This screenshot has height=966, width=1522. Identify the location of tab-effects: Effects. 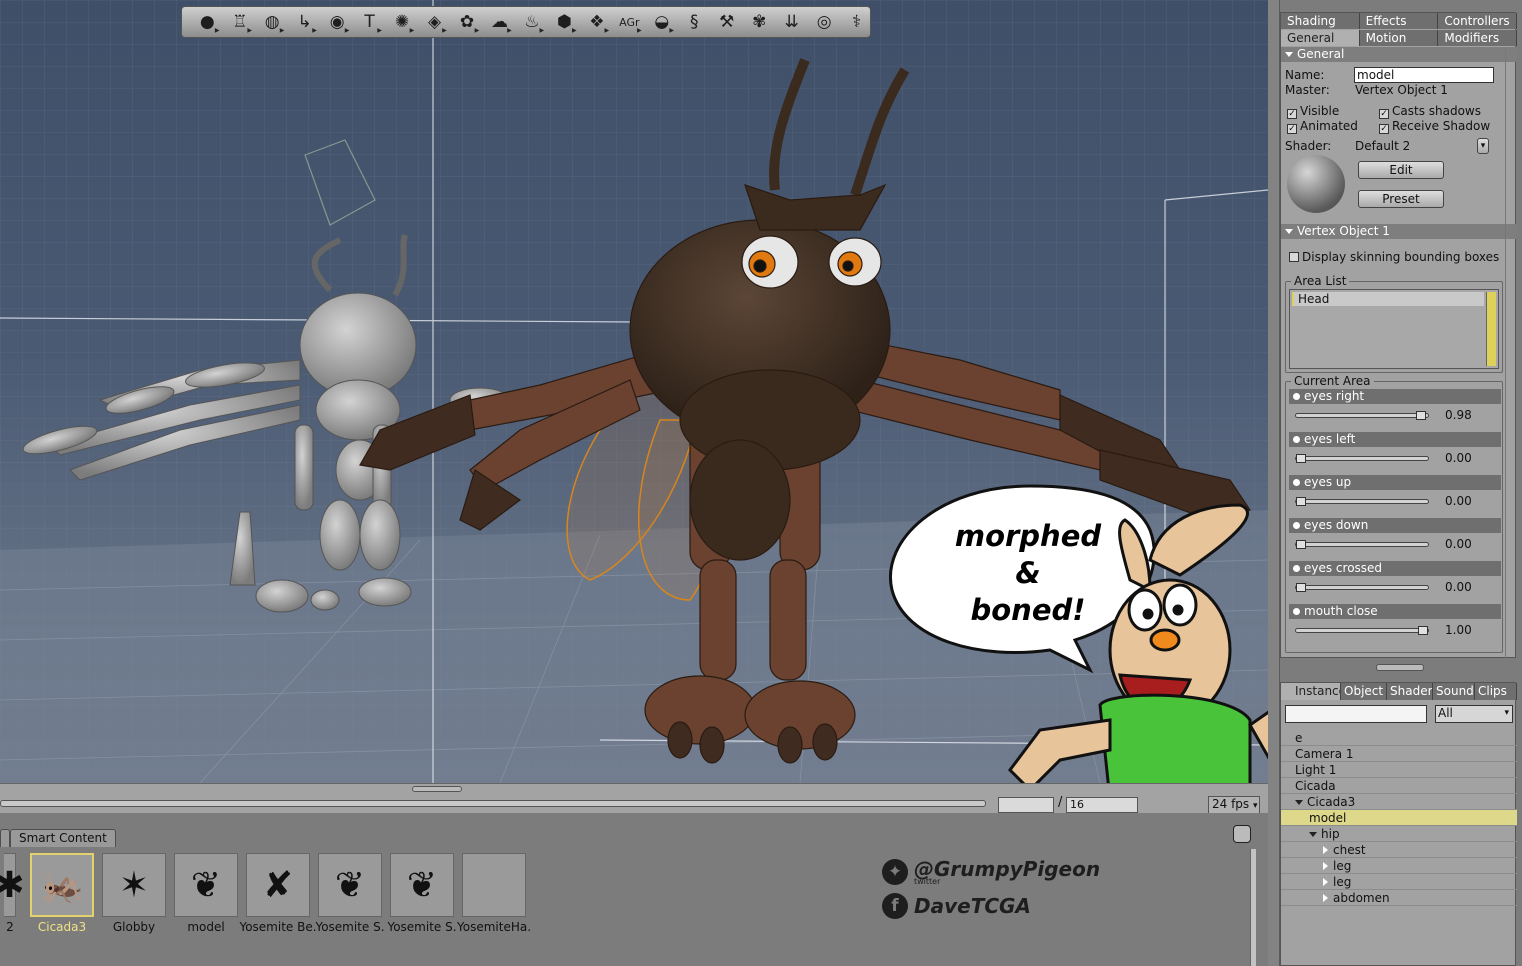
(1399, 21).